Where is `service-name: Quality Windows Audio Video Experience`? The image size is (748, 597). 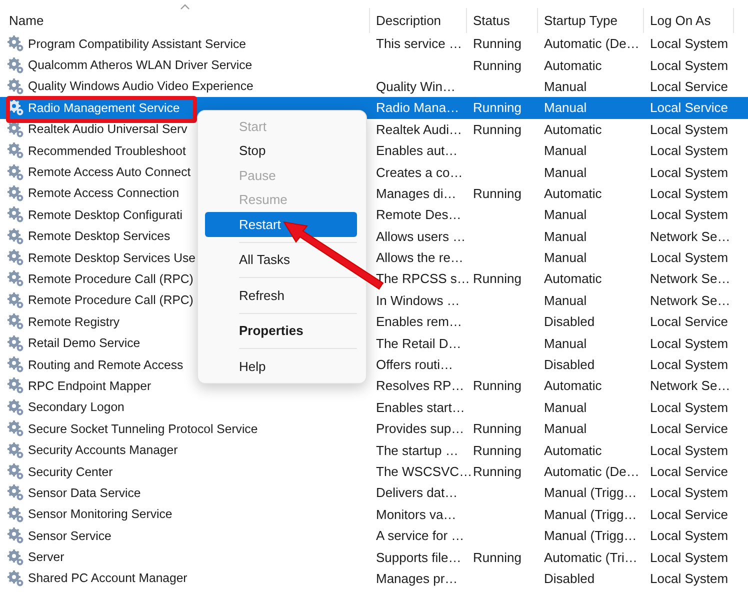 service-name: Quality Windows Audio Video Experience is located at coordinates (141, 86).